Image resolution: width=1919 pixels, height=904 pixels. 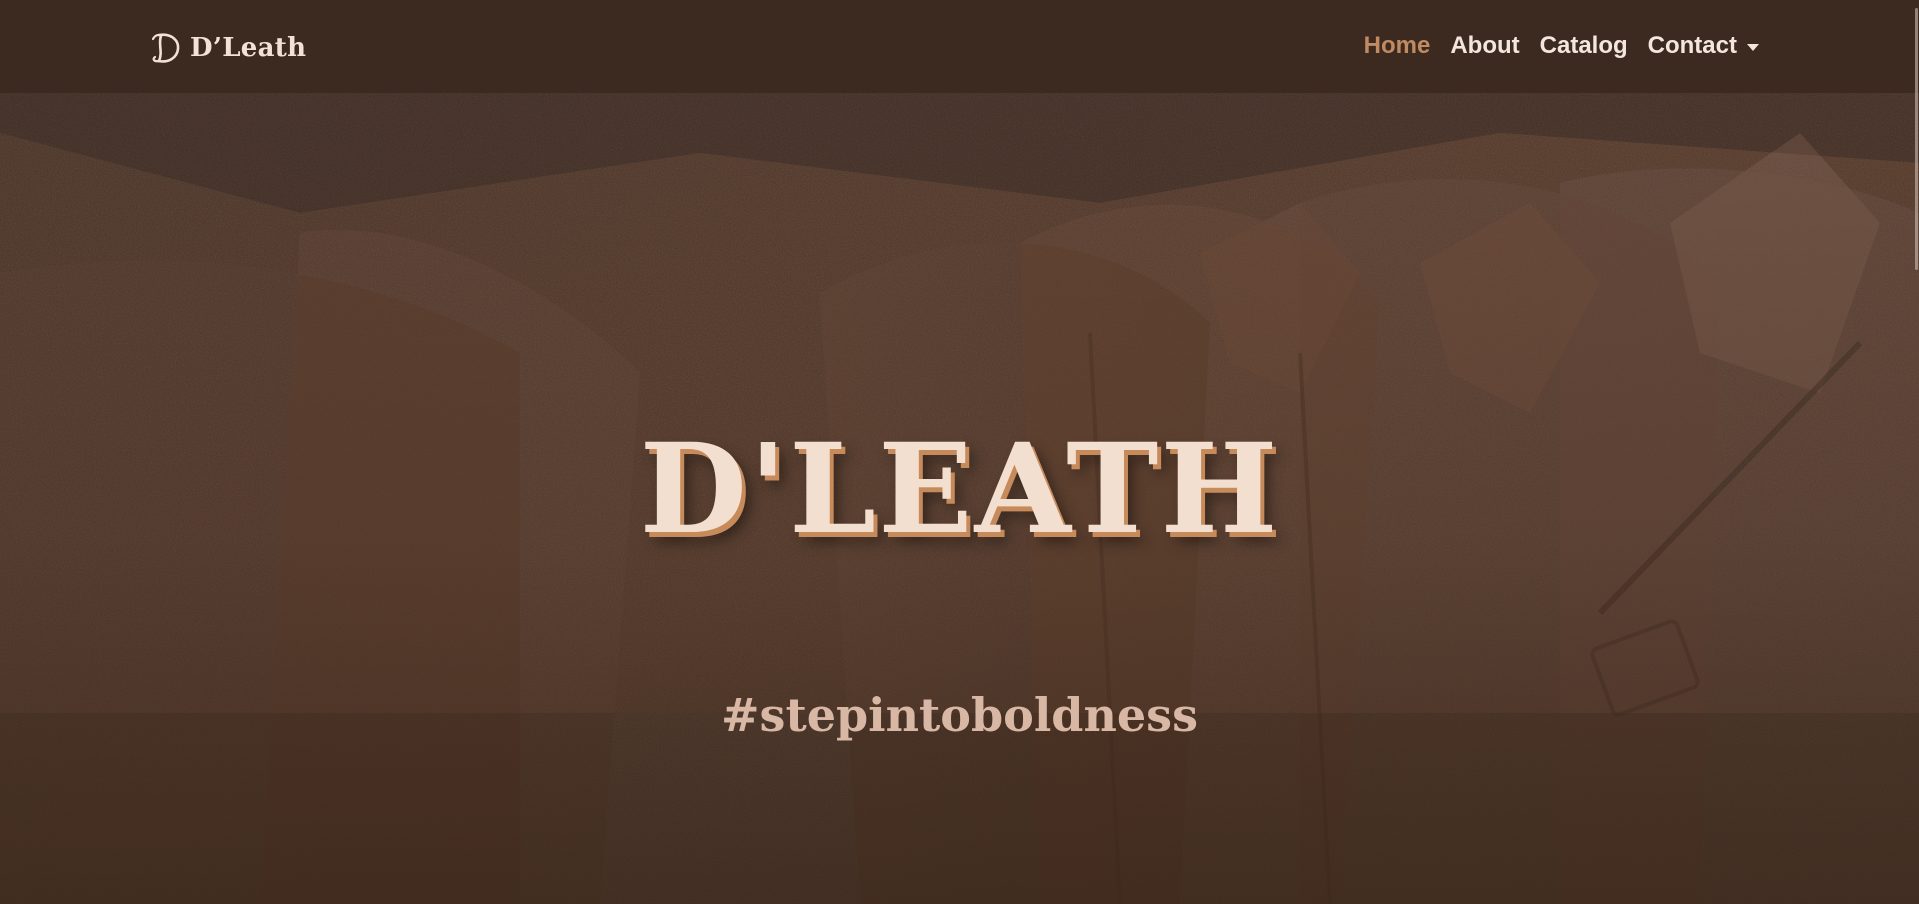 What do you see at coordinates (1484, 46) in the screenshot?
I see `nav-item-about: About` at bounding box center [1484, 46].